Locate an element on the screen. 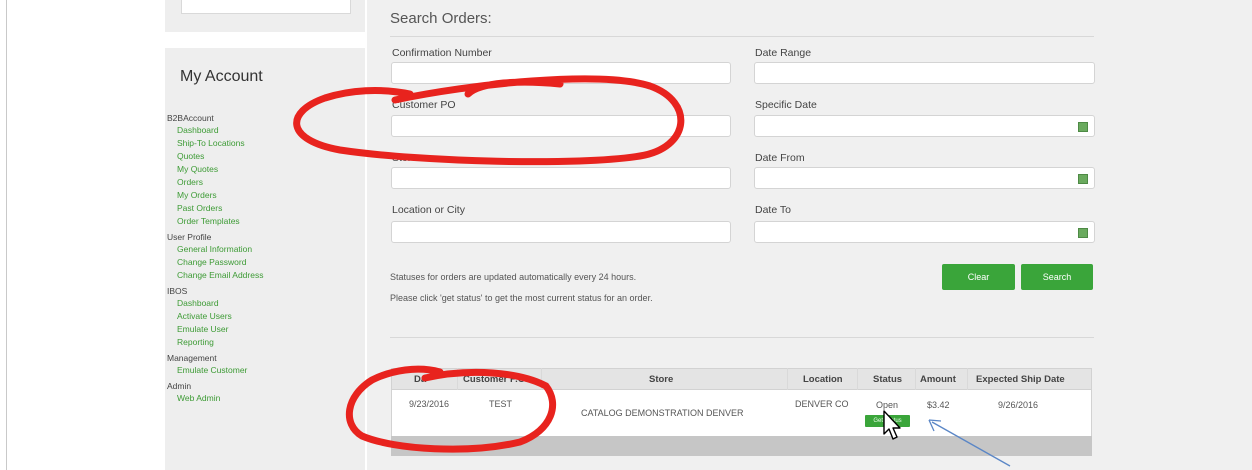 The width and height of the screenshot is (1252, 470). sidebar-group-heading: Management is located at coordinates (192, 358).